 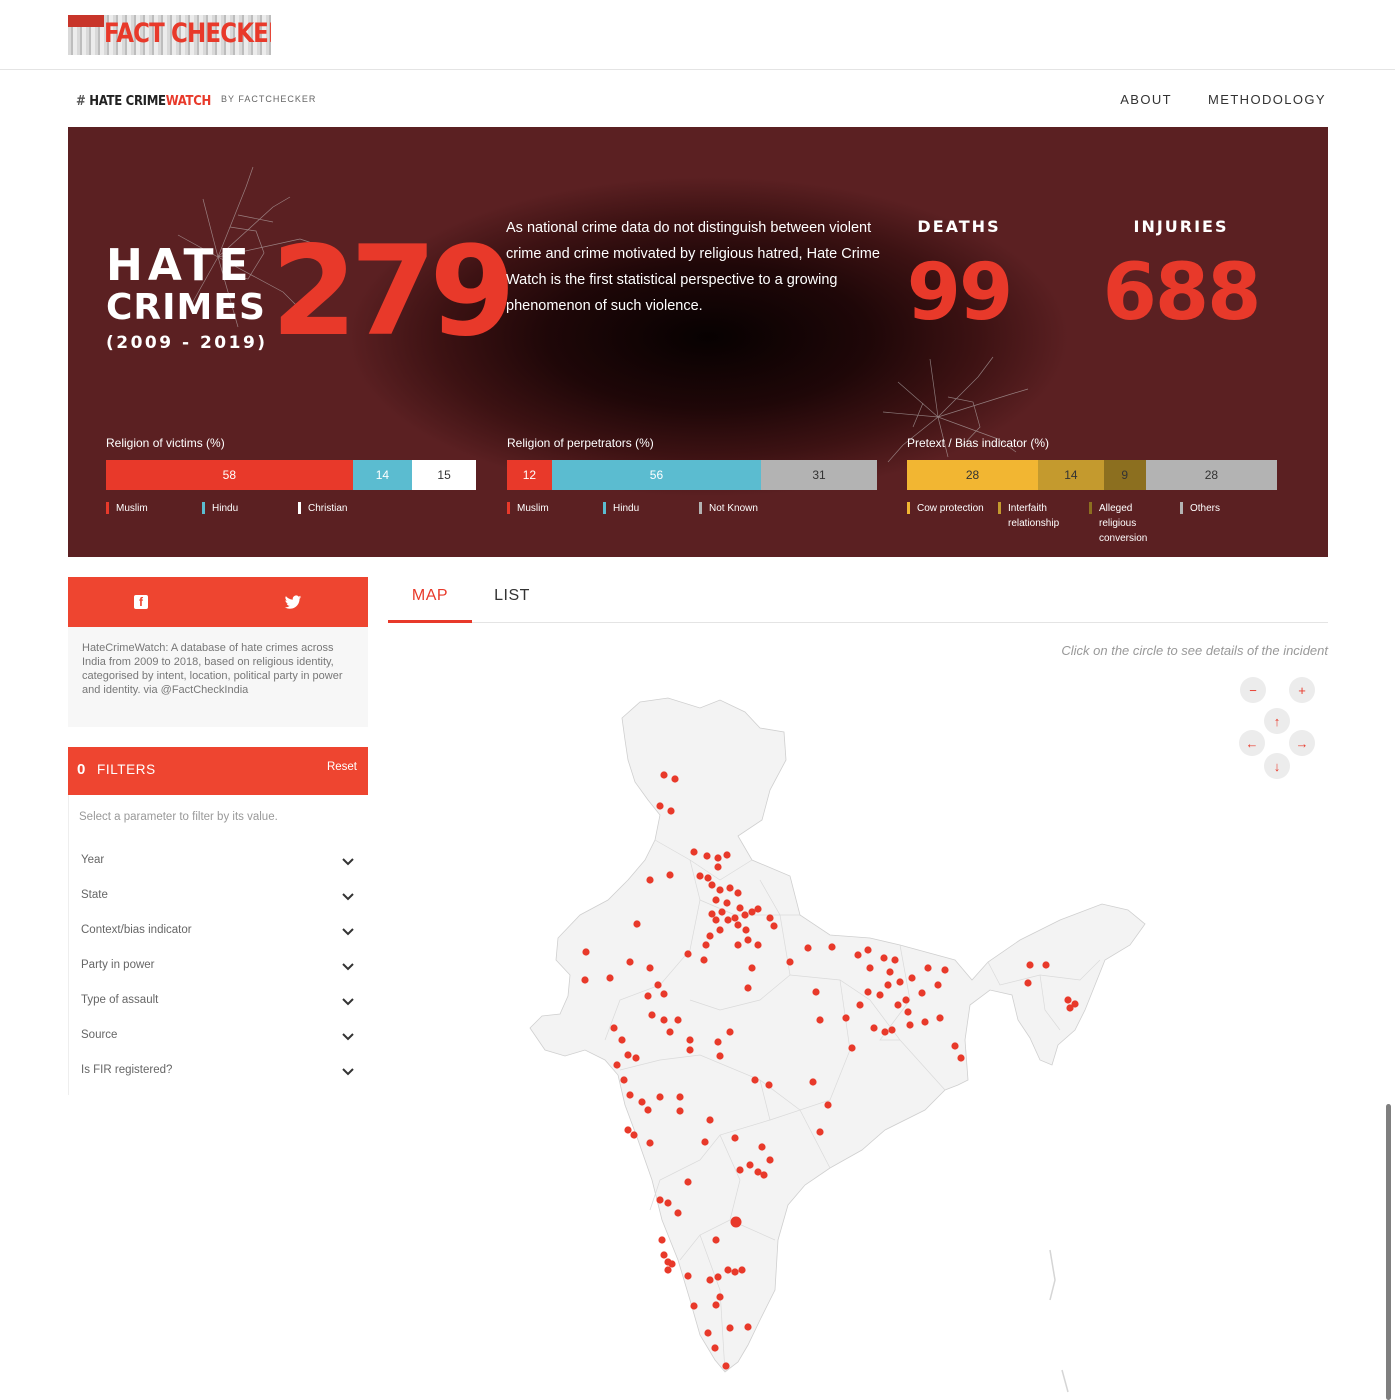 What do you see at coordinates (219, 969) in the screenshot?
I see `filter-party-in-power: Party in power` at bounding box center [219, 969].